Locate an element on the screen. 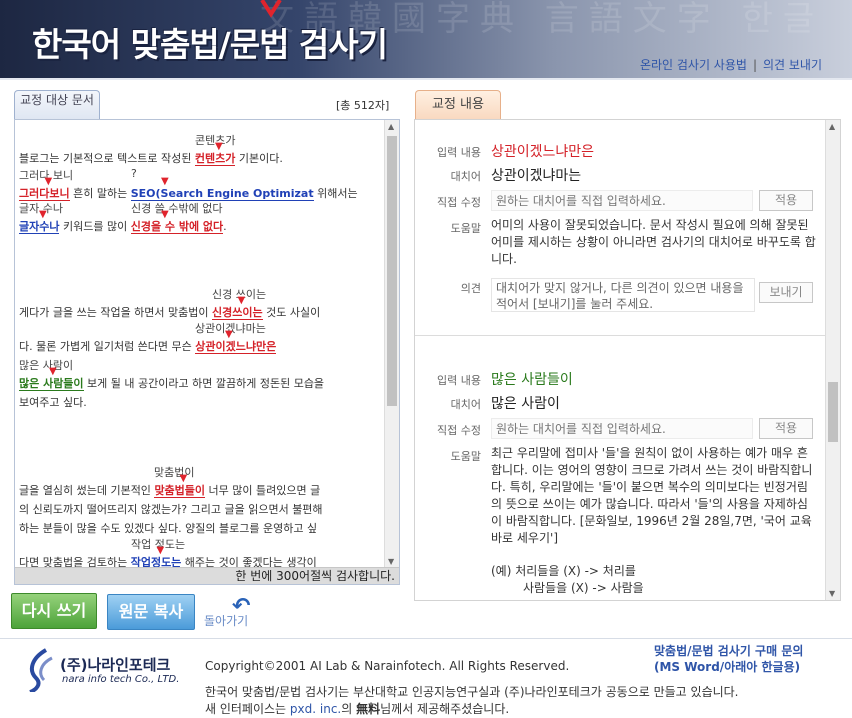 Image resolution: width=852 pixels, height=718 pixels. flagged-word: 상관이겠느냐만은 is located at coordinates (236, 347).